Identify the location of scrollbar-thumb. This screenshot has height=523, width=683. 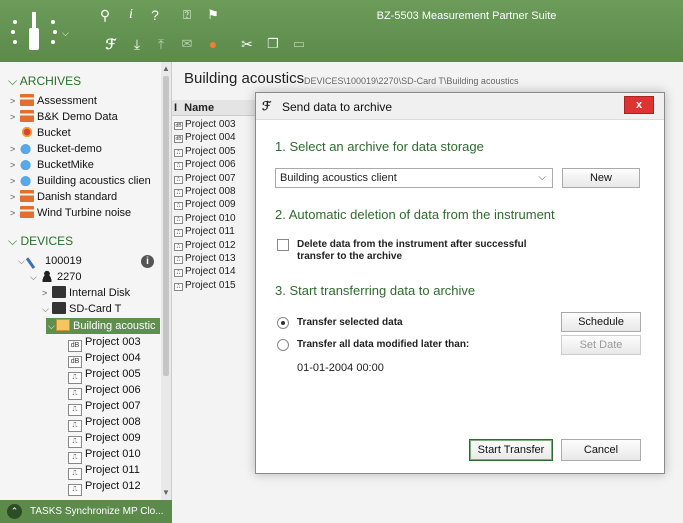
(166, 226).